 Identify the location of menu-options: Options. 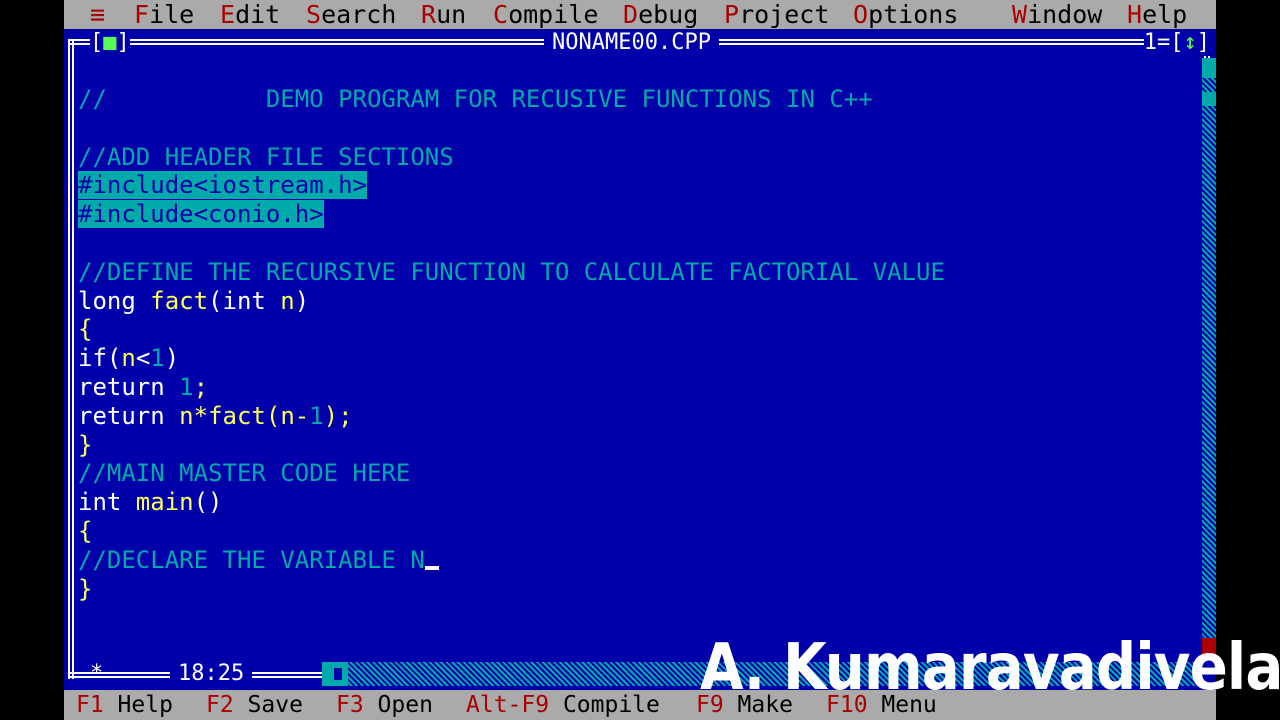
(905, 14).